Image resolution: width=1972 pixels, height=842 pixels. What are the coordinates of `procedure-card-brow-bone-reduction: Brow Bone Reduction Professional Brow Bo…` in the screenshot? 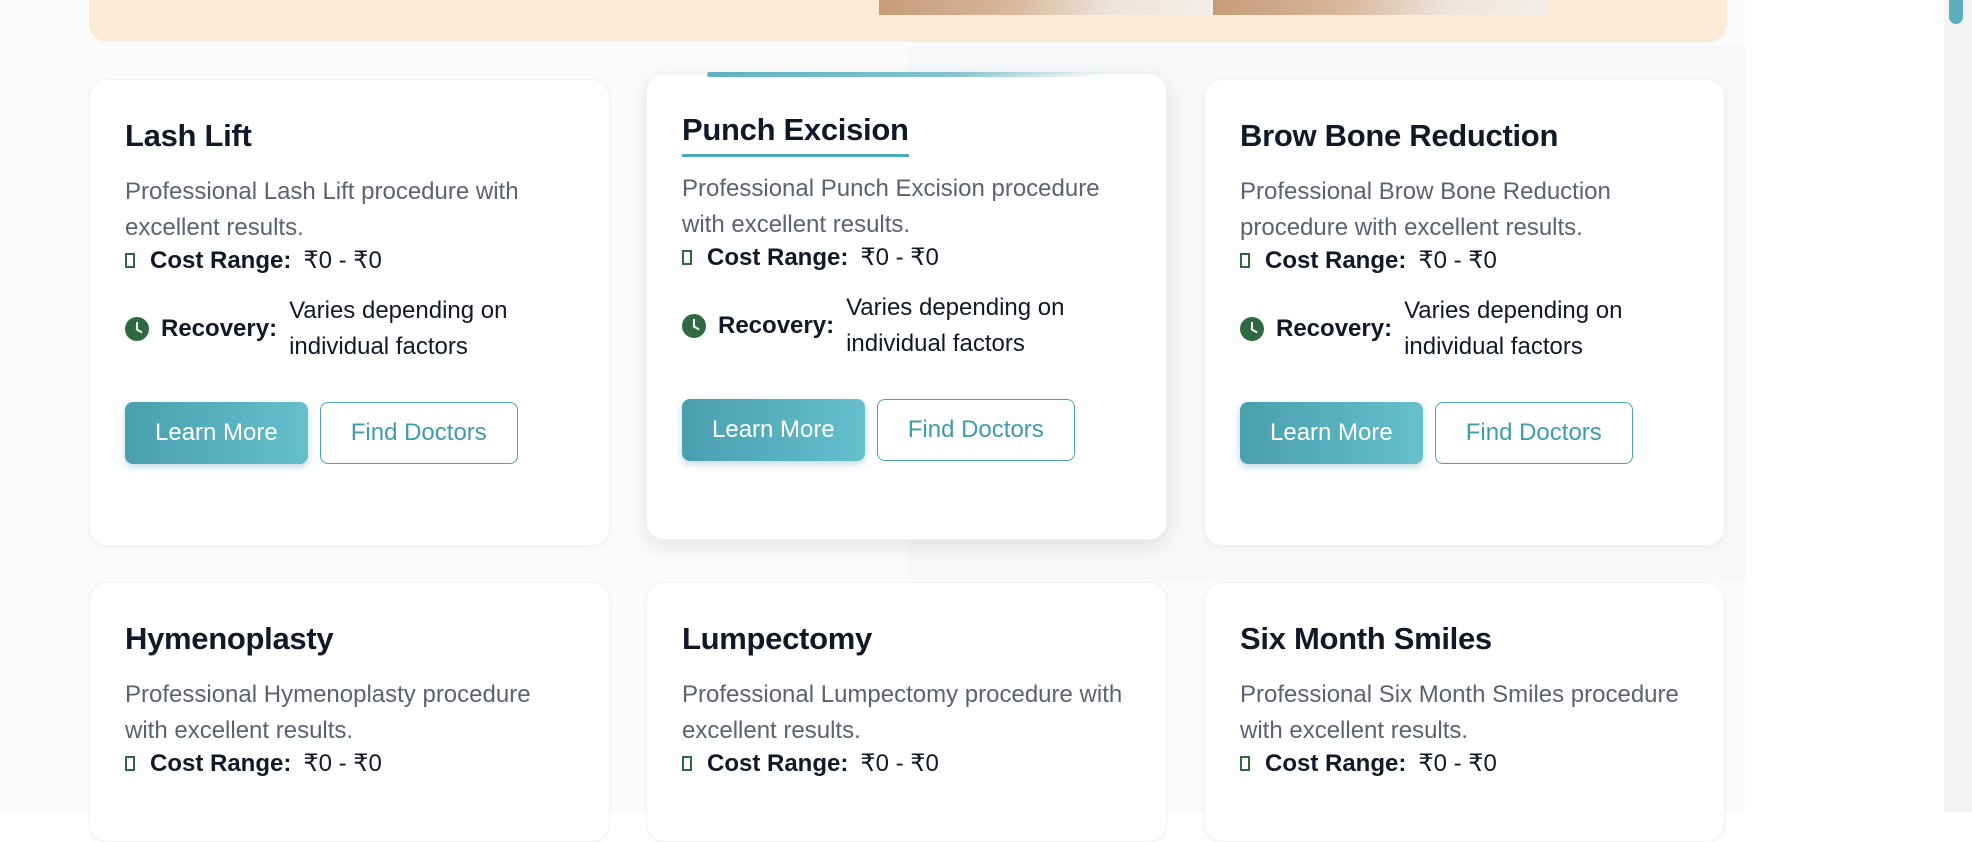 It's located at (1464, 312).